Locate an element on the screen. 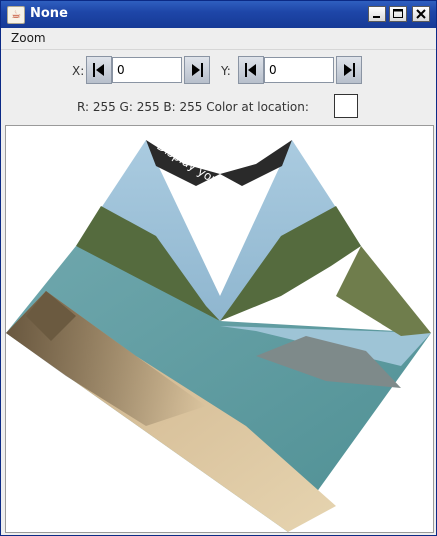 The width and height of the screenshot is (437, 536). x-label: X: is located at coordinates (78, 71).